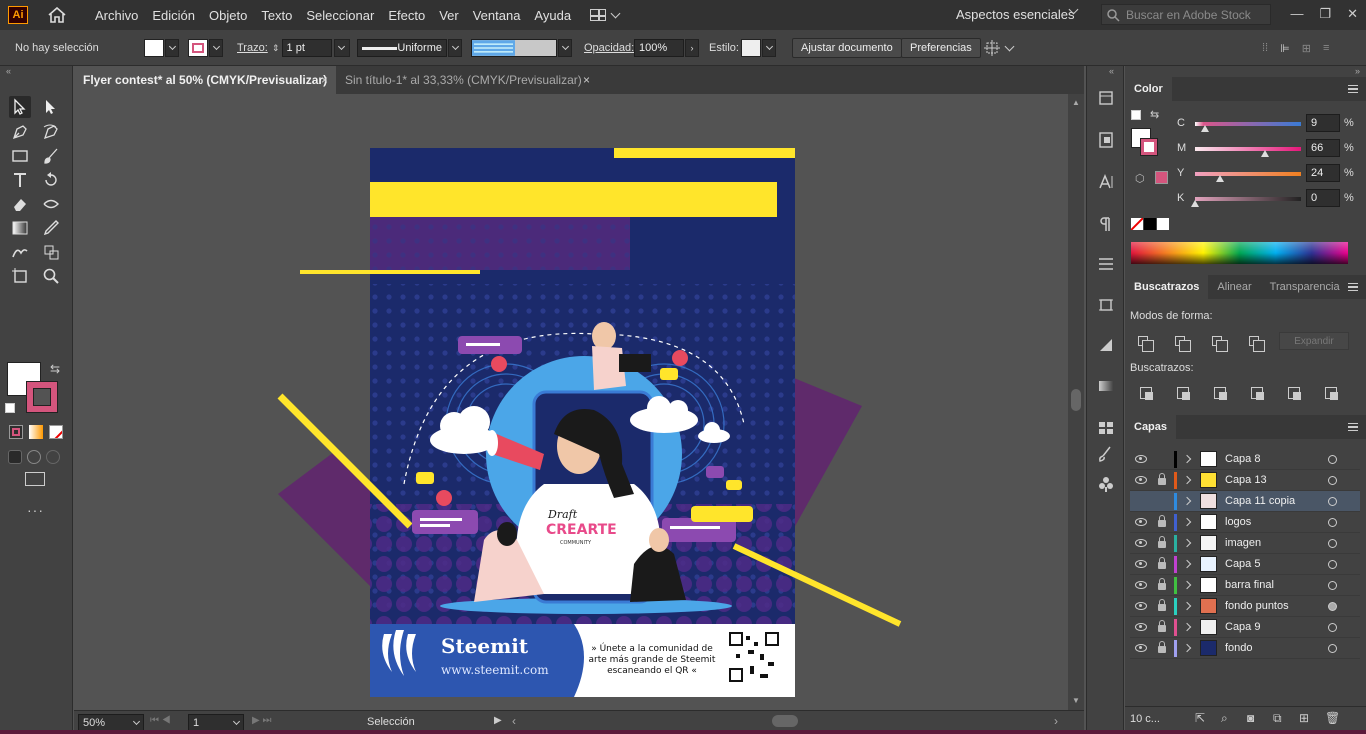 The width and height of the screenshot is (1366, 734). Describe the element at coordinates (1277, 718) in the screenshot. I see `new-sublayer-icon: ⧉` at that location.